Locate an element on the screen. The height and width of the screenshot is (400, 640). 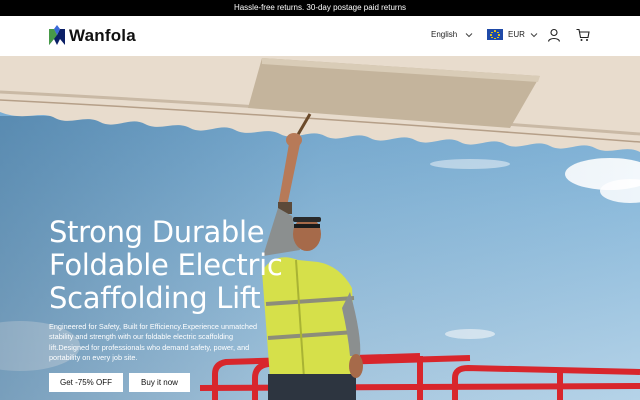
user-icon is located at coordinates (554, 35).